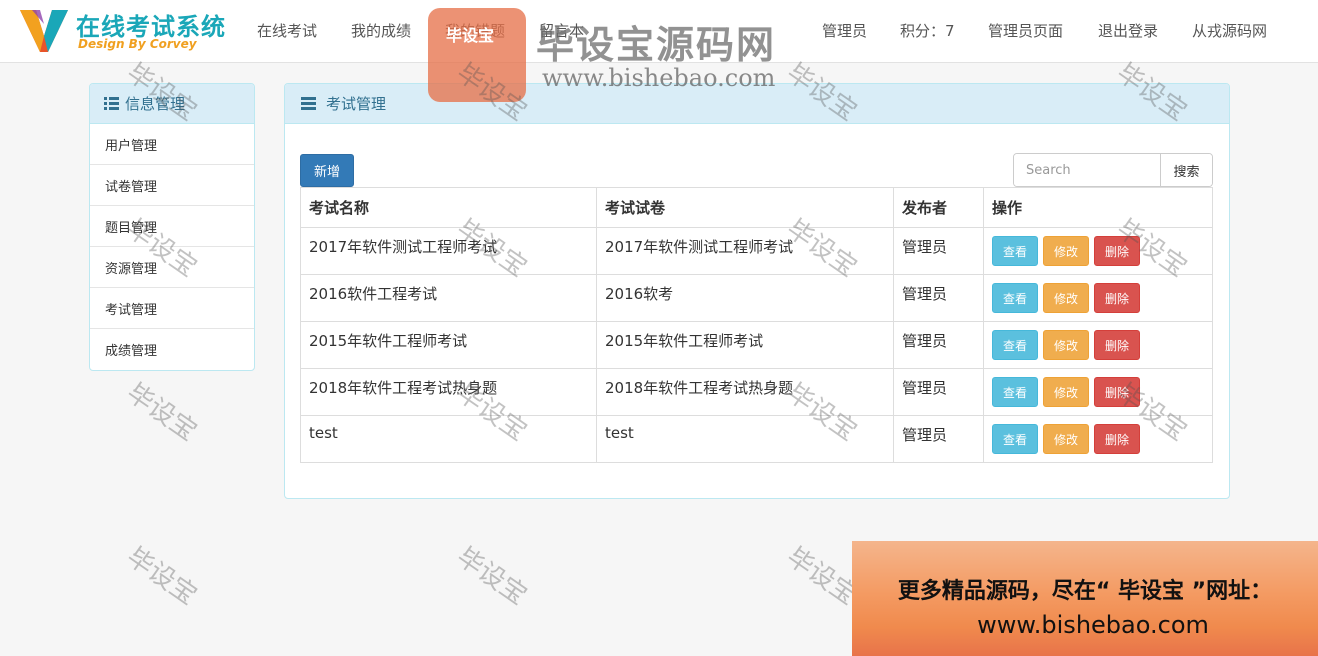  I want to click on cell-exam-paper: 2015年软件工程师考试, so click(745, 345).